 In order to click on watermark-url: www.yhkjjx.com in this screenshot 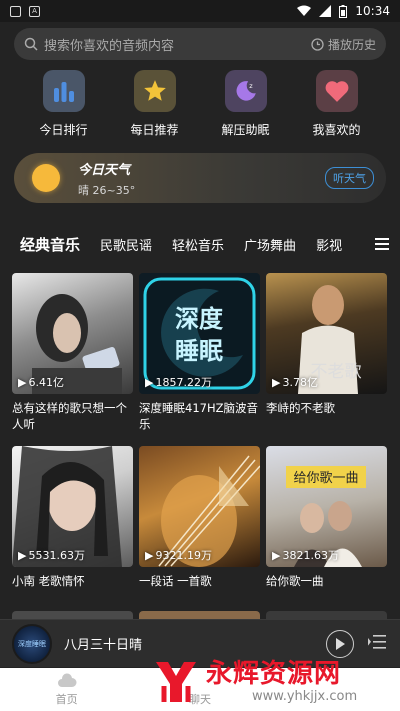, I will do `click(305, 696)`.